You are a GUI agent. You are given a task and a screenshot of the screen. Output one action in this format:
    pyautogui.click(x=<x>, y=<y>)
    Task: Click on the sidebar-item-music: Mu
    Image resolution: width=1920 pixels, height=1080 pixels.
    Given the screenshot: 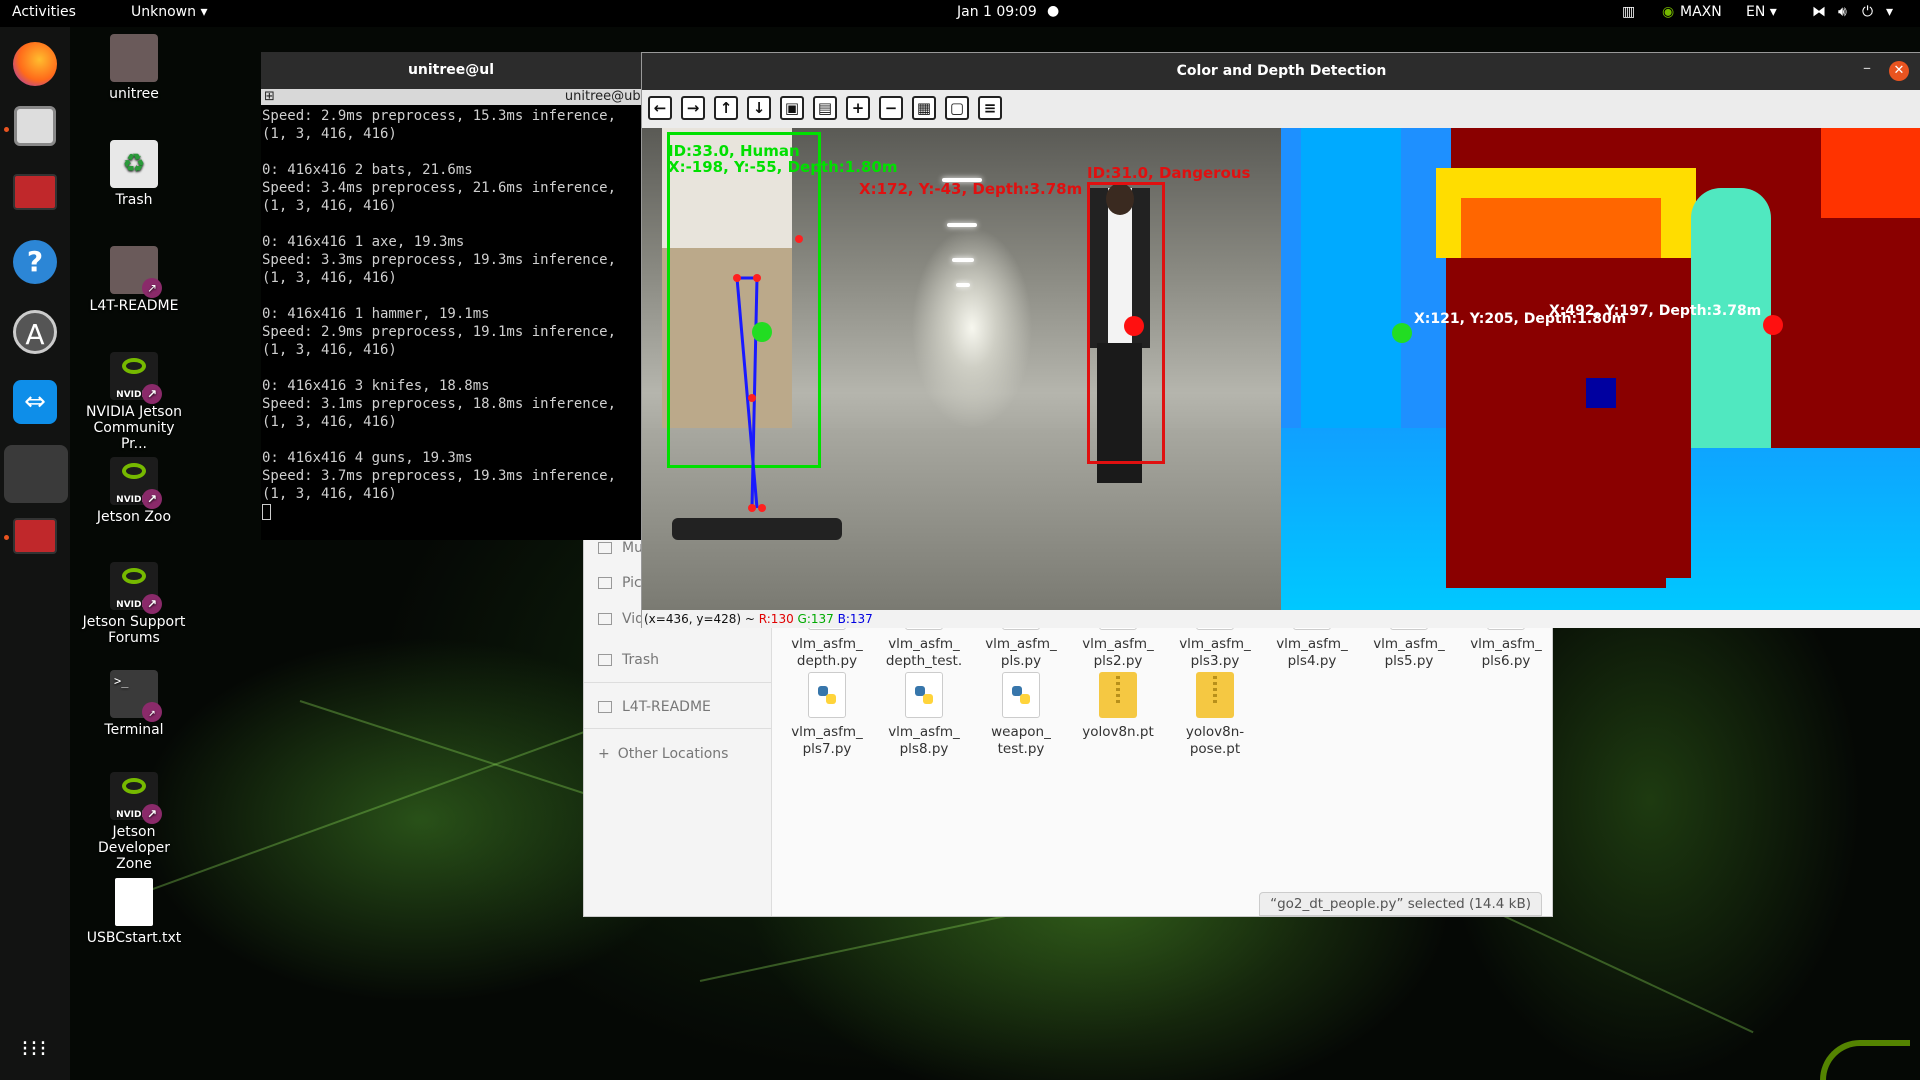 What is the action you would take?
    pyautogui.click(x=620, y=548)
    